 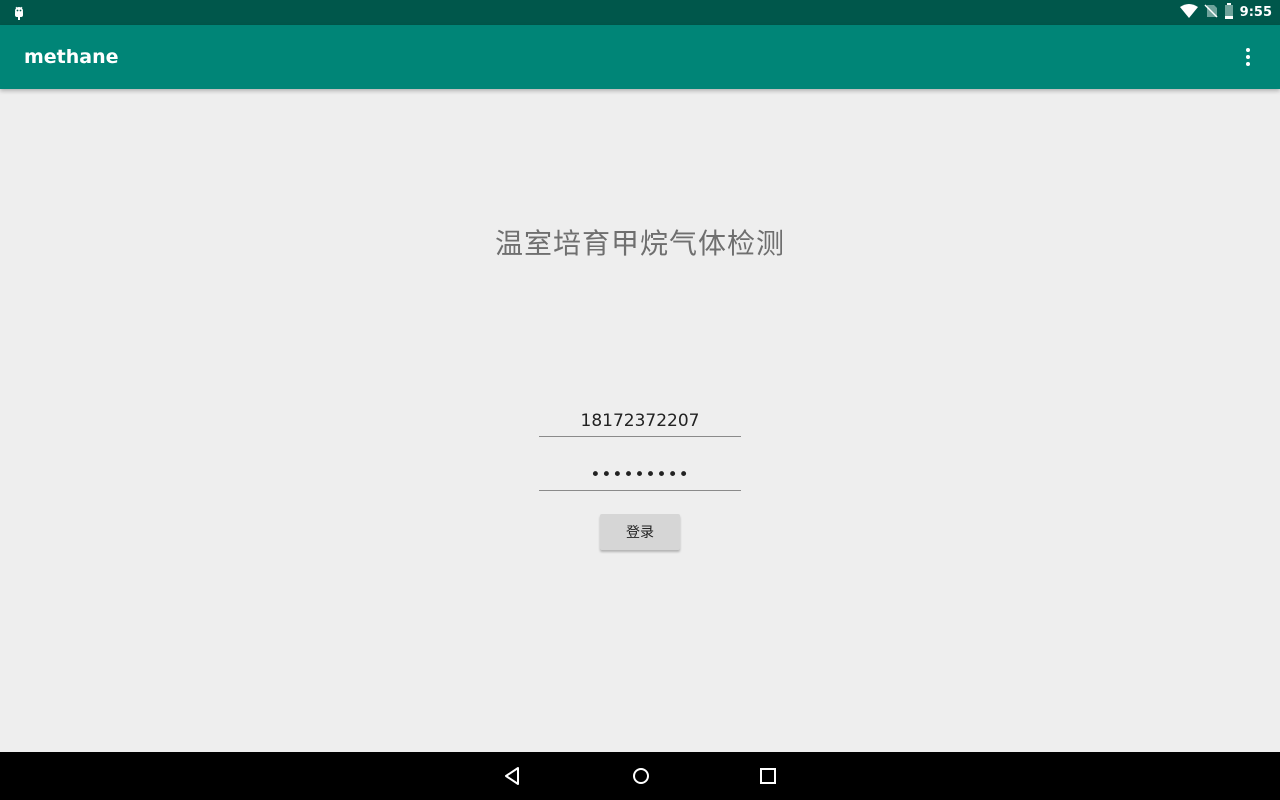 What do you see at coordinates (71, 57) in the screenshot?
I see `app-title: methane` at bounding box center [71, 57].